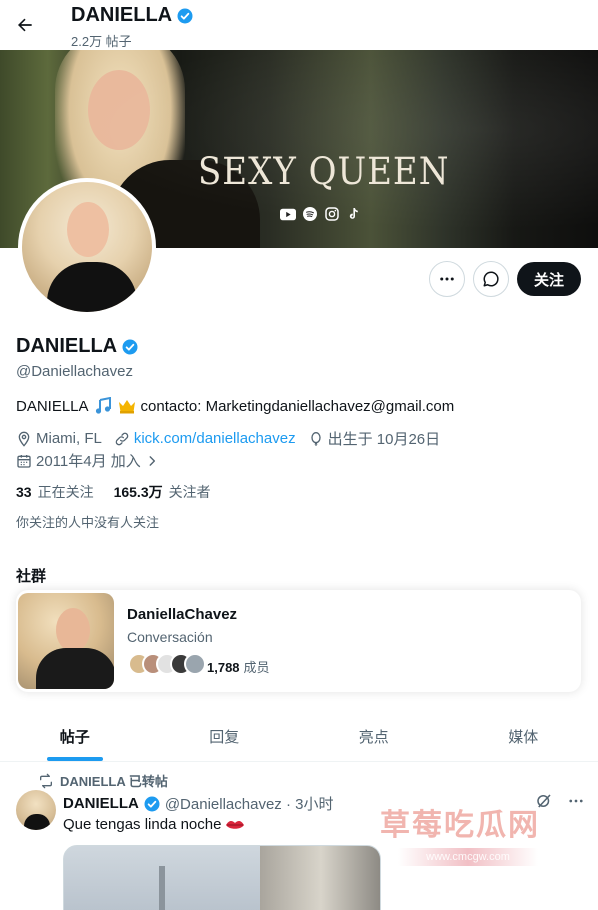  Describe the element at coordinates (288, 214) in the screenshot. I see `youtube-icon` at that location.